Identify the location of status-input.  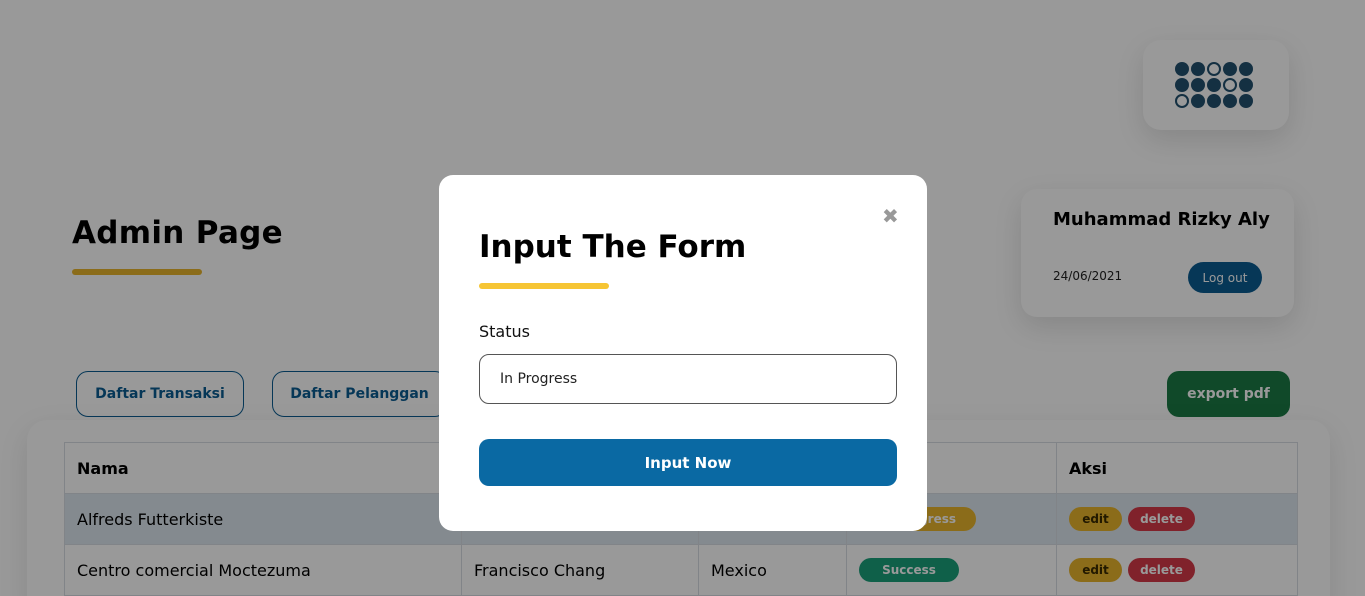
(688, 379).